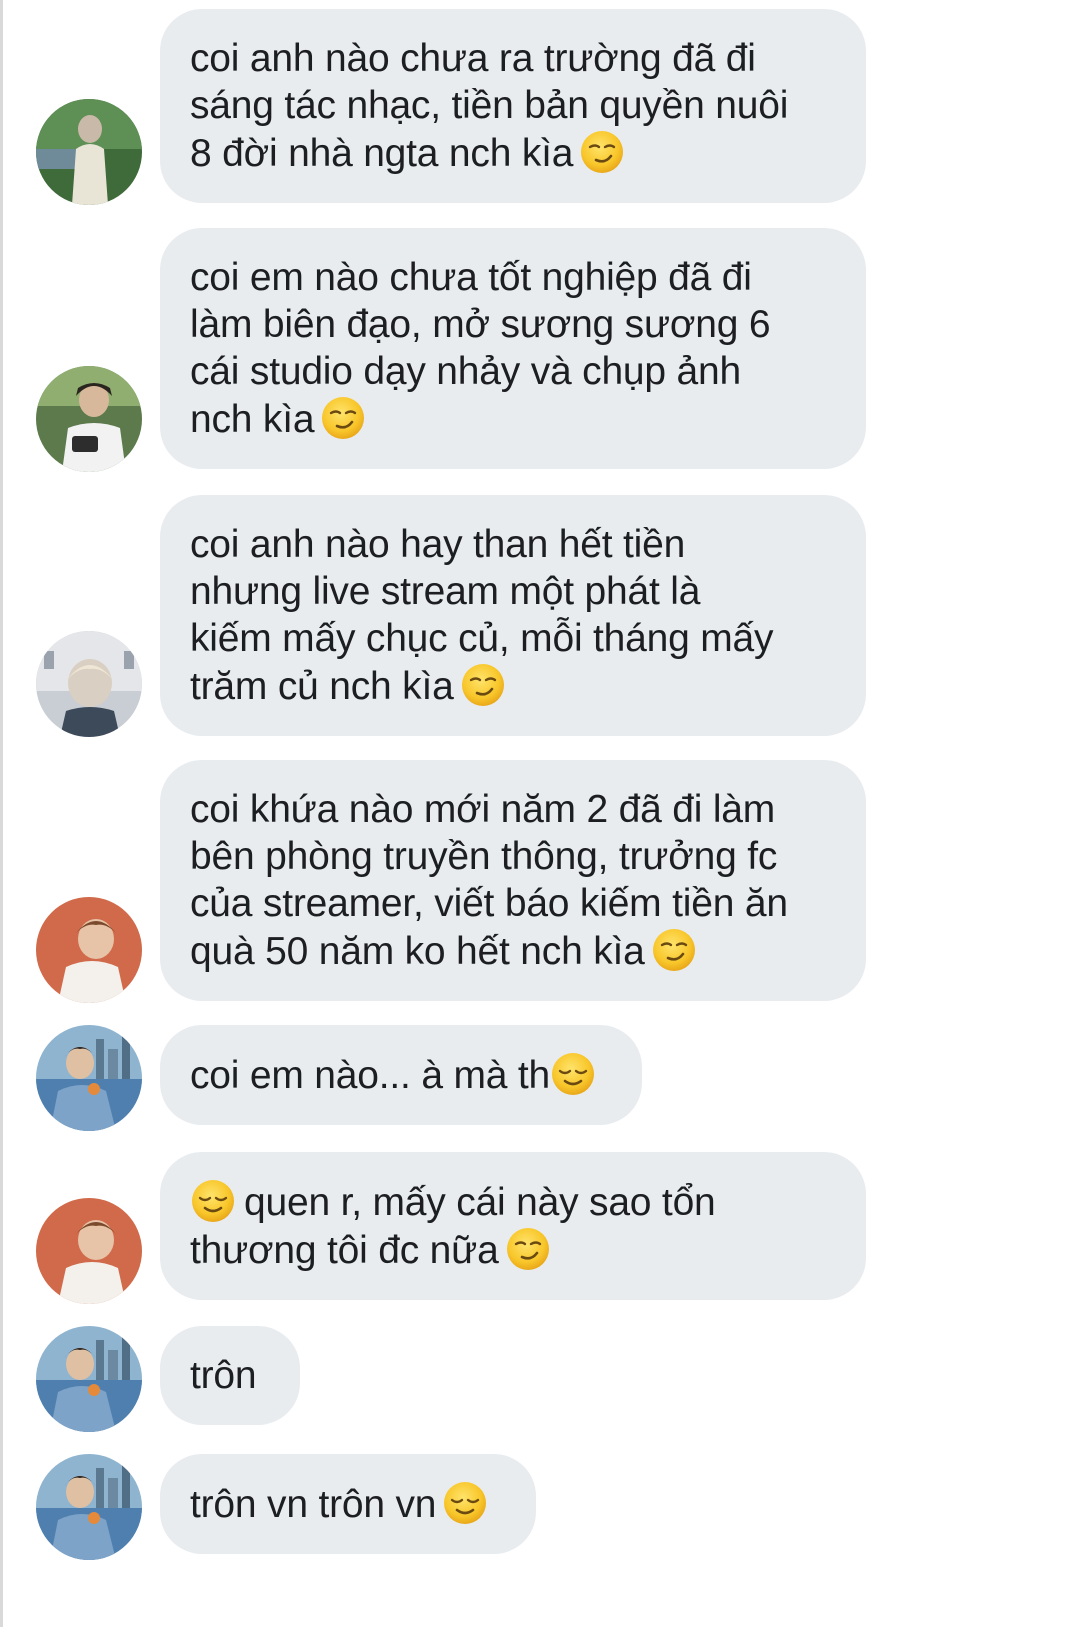  Describe the element at coordinates (471, 277) in the screenshot. I see `message-line: coi em nào chưa tốt nghiệp đã đi` at that location.